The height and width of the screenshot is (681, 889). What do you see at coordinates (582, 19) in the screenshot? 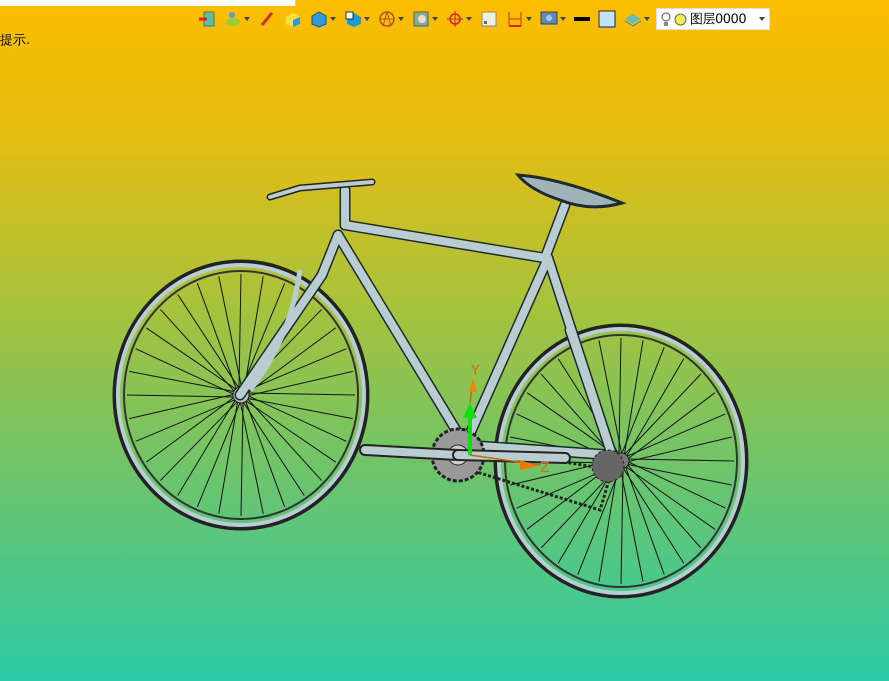
I see `line-style-icon` at bounding box center [582, 19].